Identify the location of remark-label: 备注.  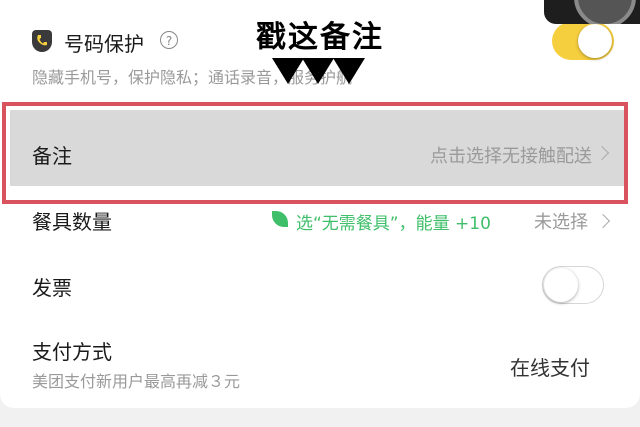
(52, 156).